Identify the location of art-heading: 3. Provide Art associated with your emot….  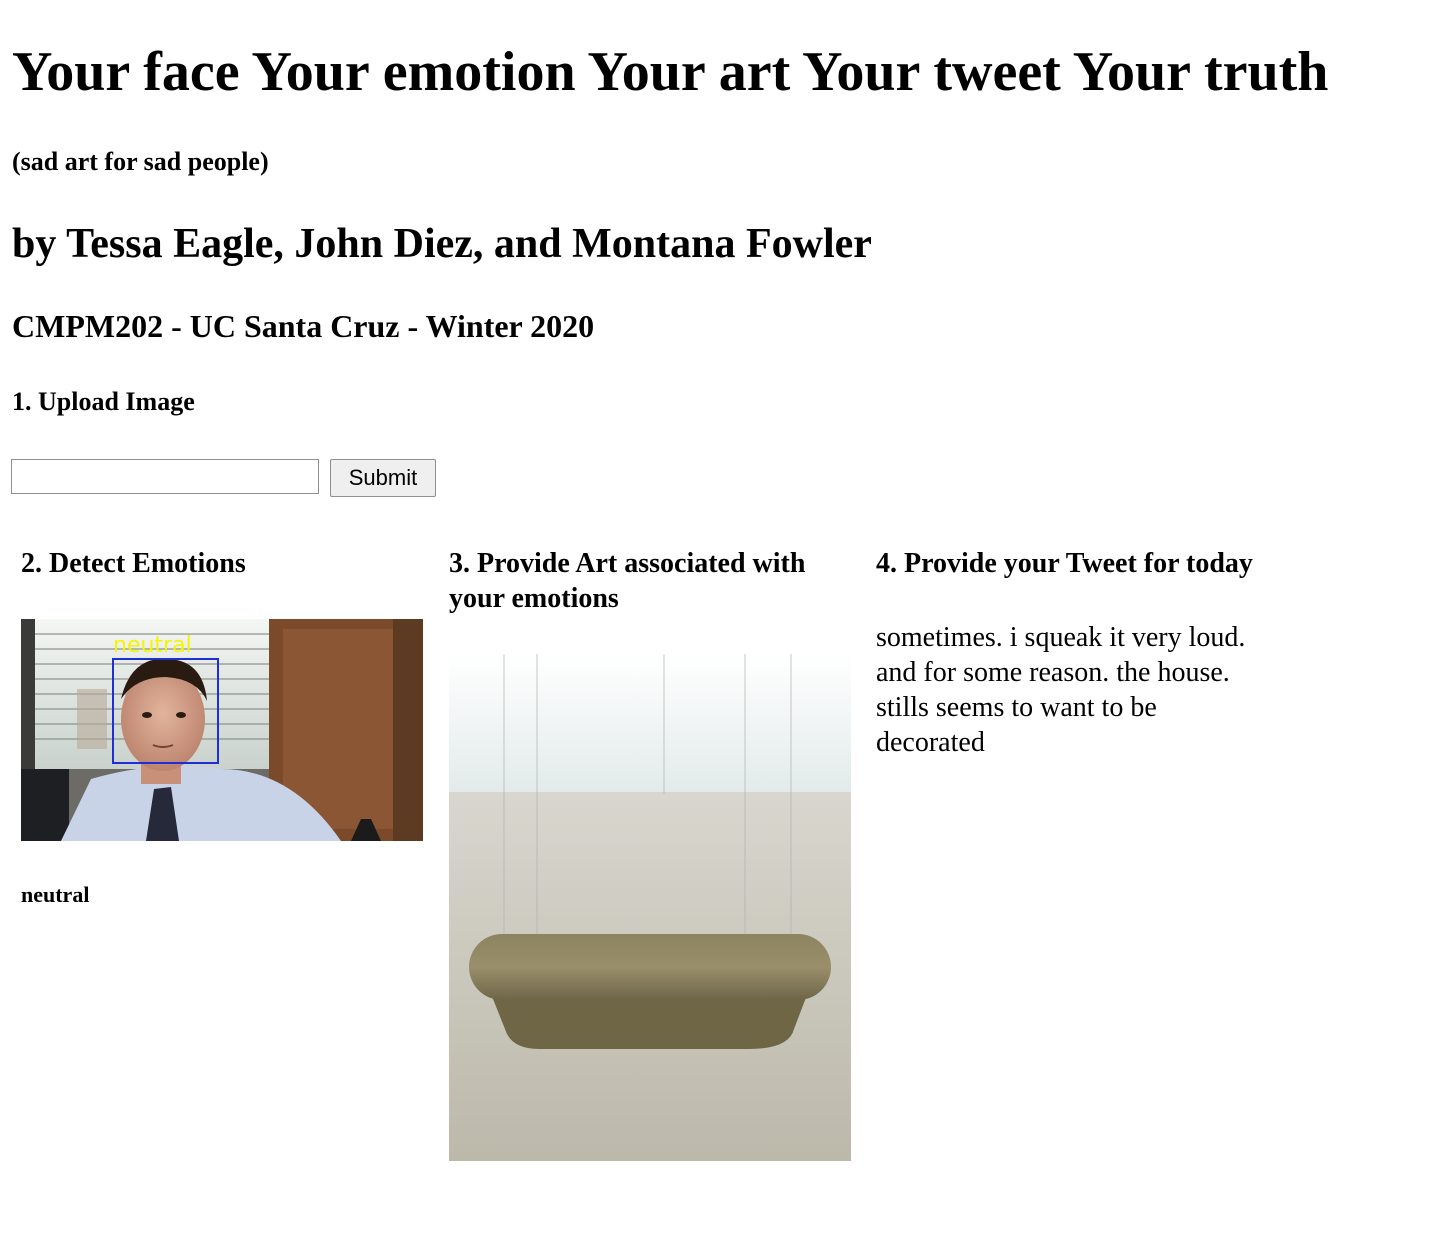
(627, 581).